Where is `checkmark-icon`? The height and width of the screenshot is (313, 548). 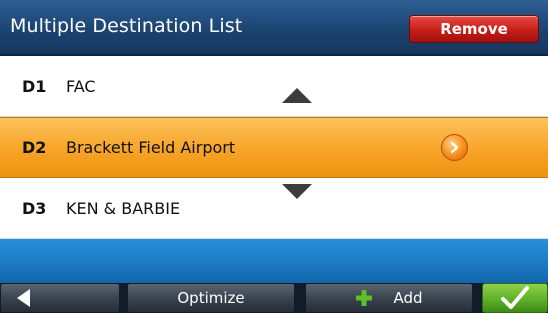 checkmark-icon is located at coordinates (515, 297).